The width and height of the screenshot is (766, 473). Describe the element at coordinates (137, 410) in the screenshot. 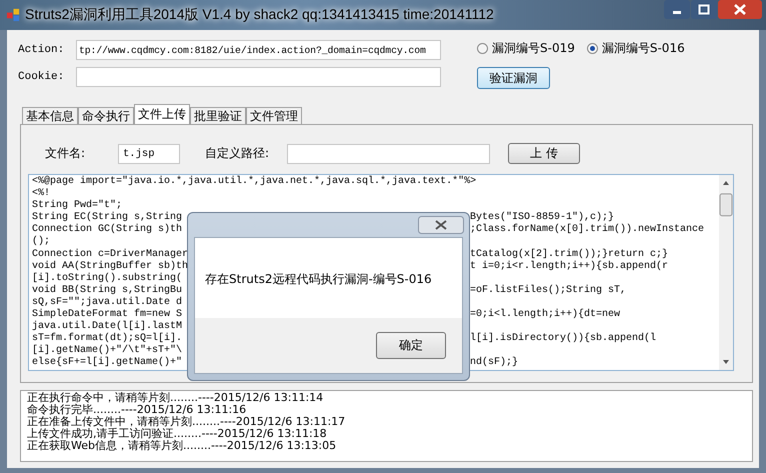

I see `log-line: 命令执行完毕........----2015/12/6 13:11:16` at that location.